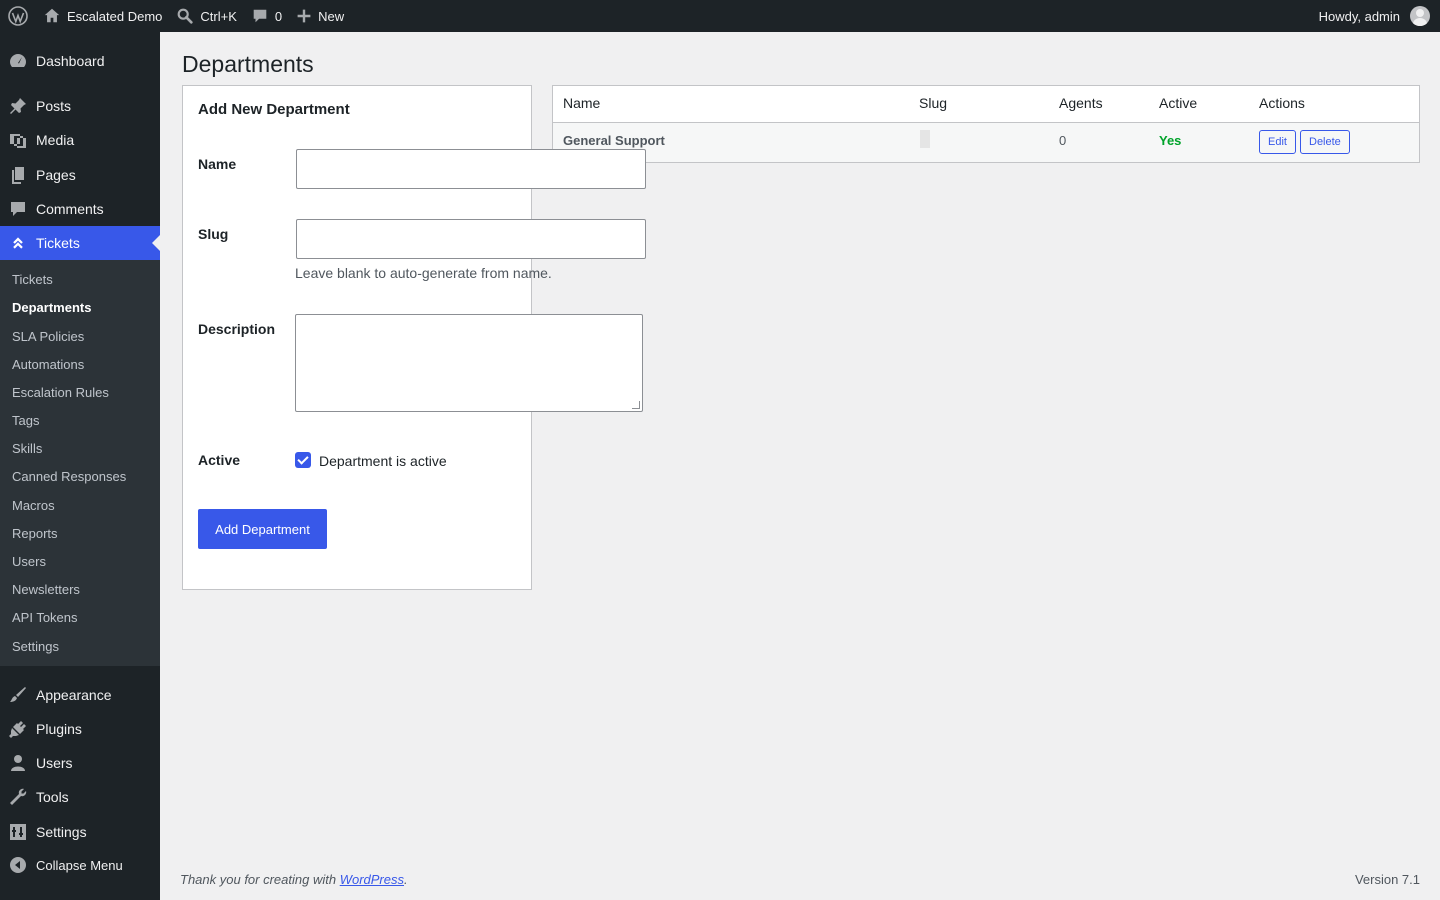 The image size is (1440, 900). What do you see at coordinates (18, 832) in the screenshot?
I see `settings-icon` at bounding box center [18, 832].